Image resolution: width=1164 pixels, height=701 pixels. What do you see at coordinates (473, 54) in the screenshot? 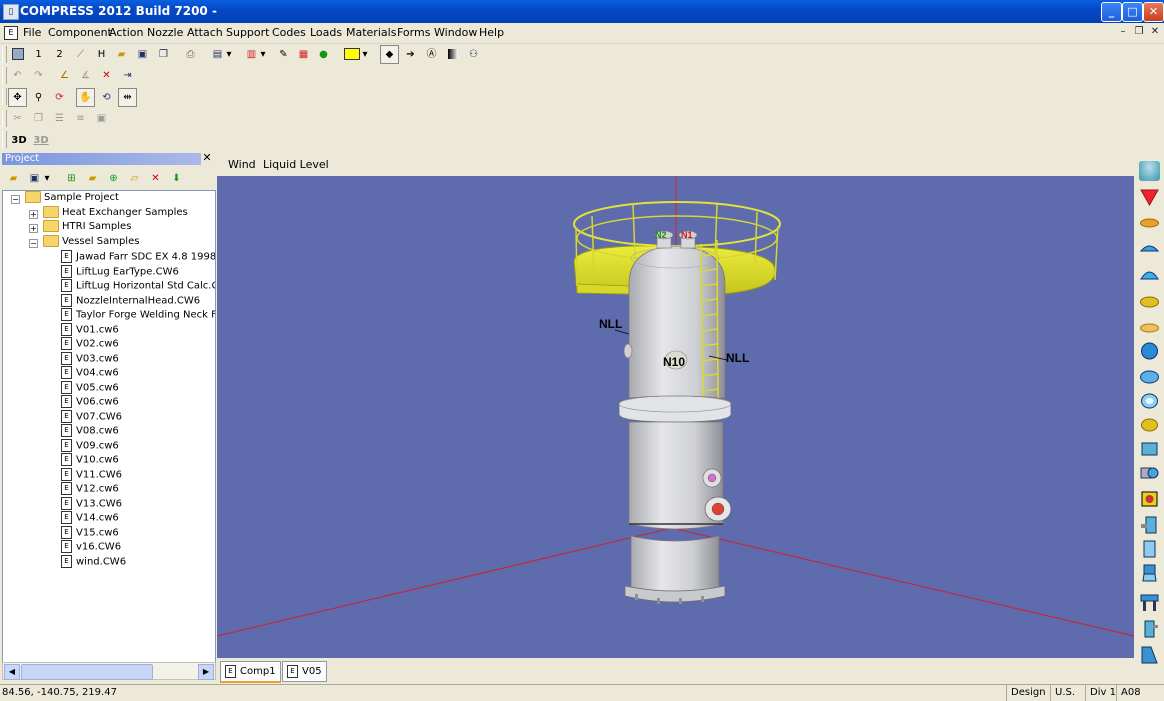
I see `users-icon: ⚇` at bounding box center [473, 54].